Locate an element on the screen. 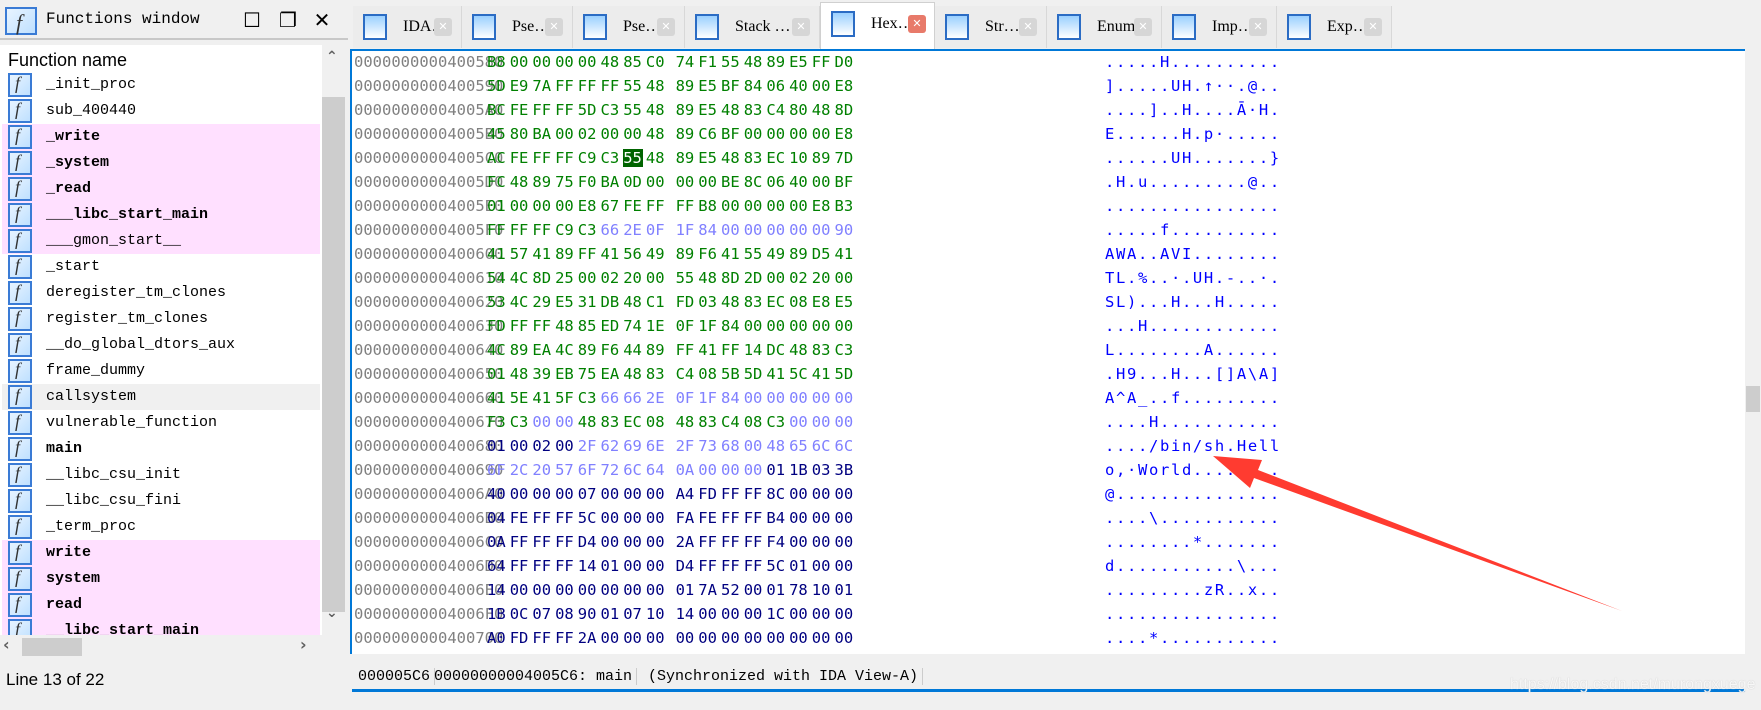 The height and width of the screenshot is (710, 1761). hex-byte: C3 is located at coordinates (612, 158).